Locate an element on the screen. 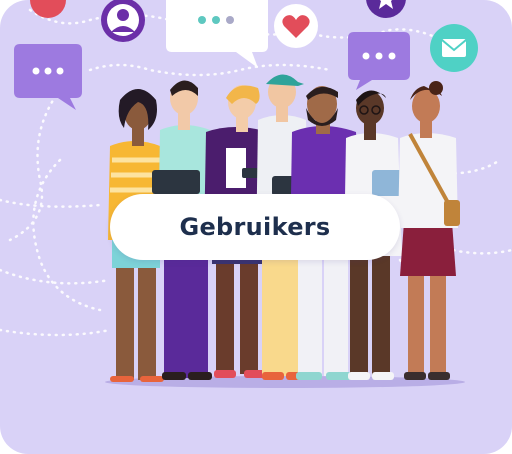 This screenshot has width=512, height=454. star-icon is located at coordinates (386, 9).